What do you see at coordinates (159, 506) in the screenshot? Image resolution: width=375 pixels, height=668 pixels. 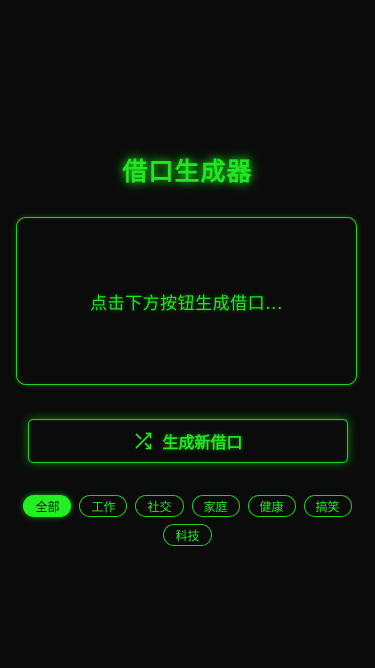 I see `category-chip-social: 社交` at bounding box center [159, 506].